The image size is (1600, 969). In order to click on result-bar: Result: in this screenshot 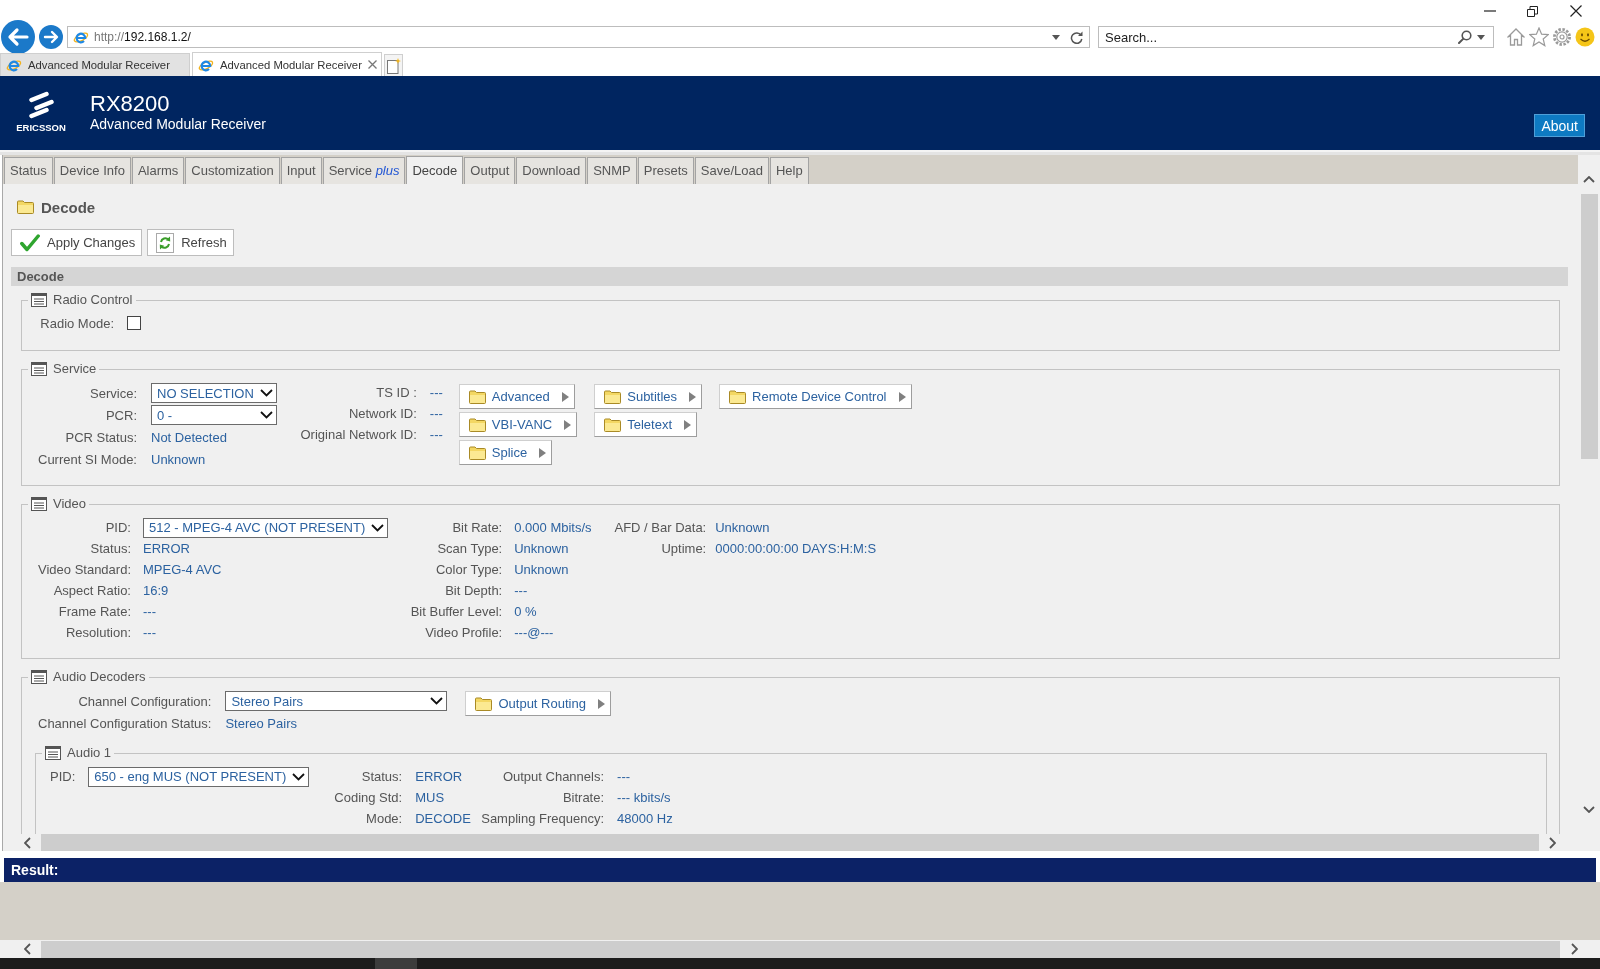, I will do `click(800, 870)`.